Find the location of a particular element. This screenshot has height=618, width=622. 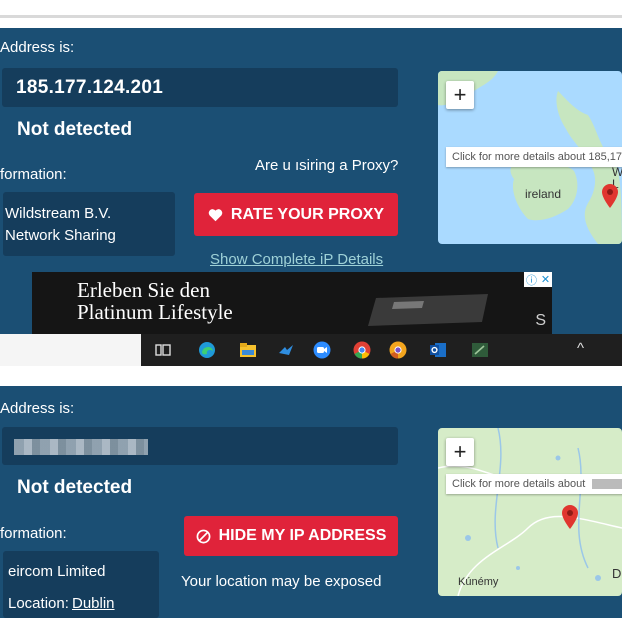

isp-name-2: eircom Limited is located at coordinates (57, 571).